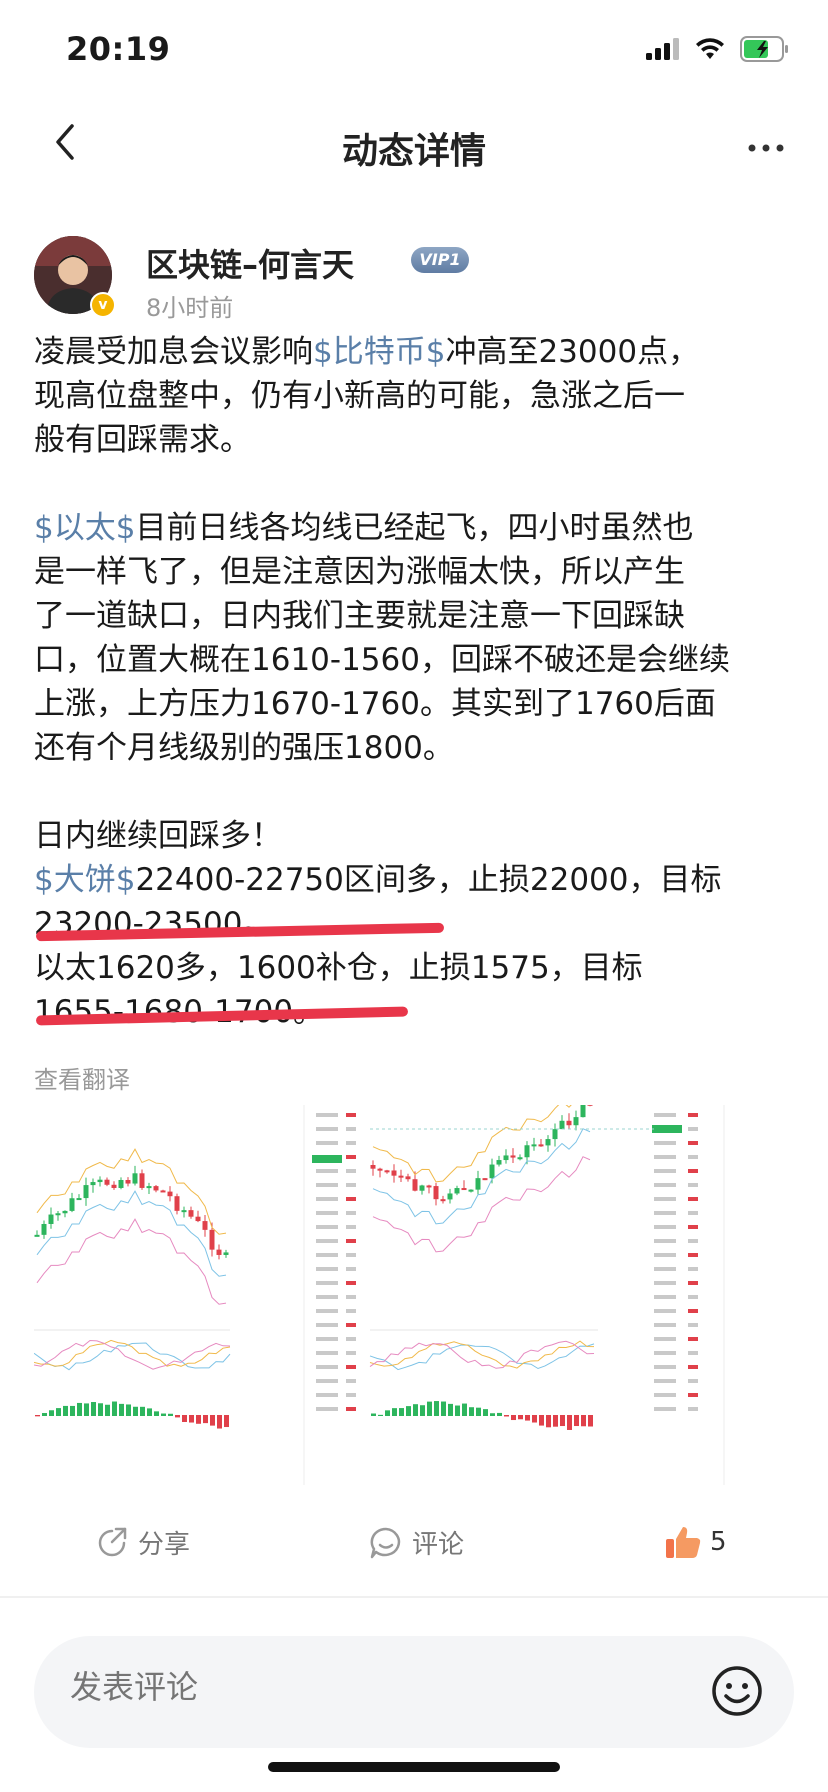  Describe the element at coordinates (482, 1354) in the screenshot. I see `indicator-line` at that location.